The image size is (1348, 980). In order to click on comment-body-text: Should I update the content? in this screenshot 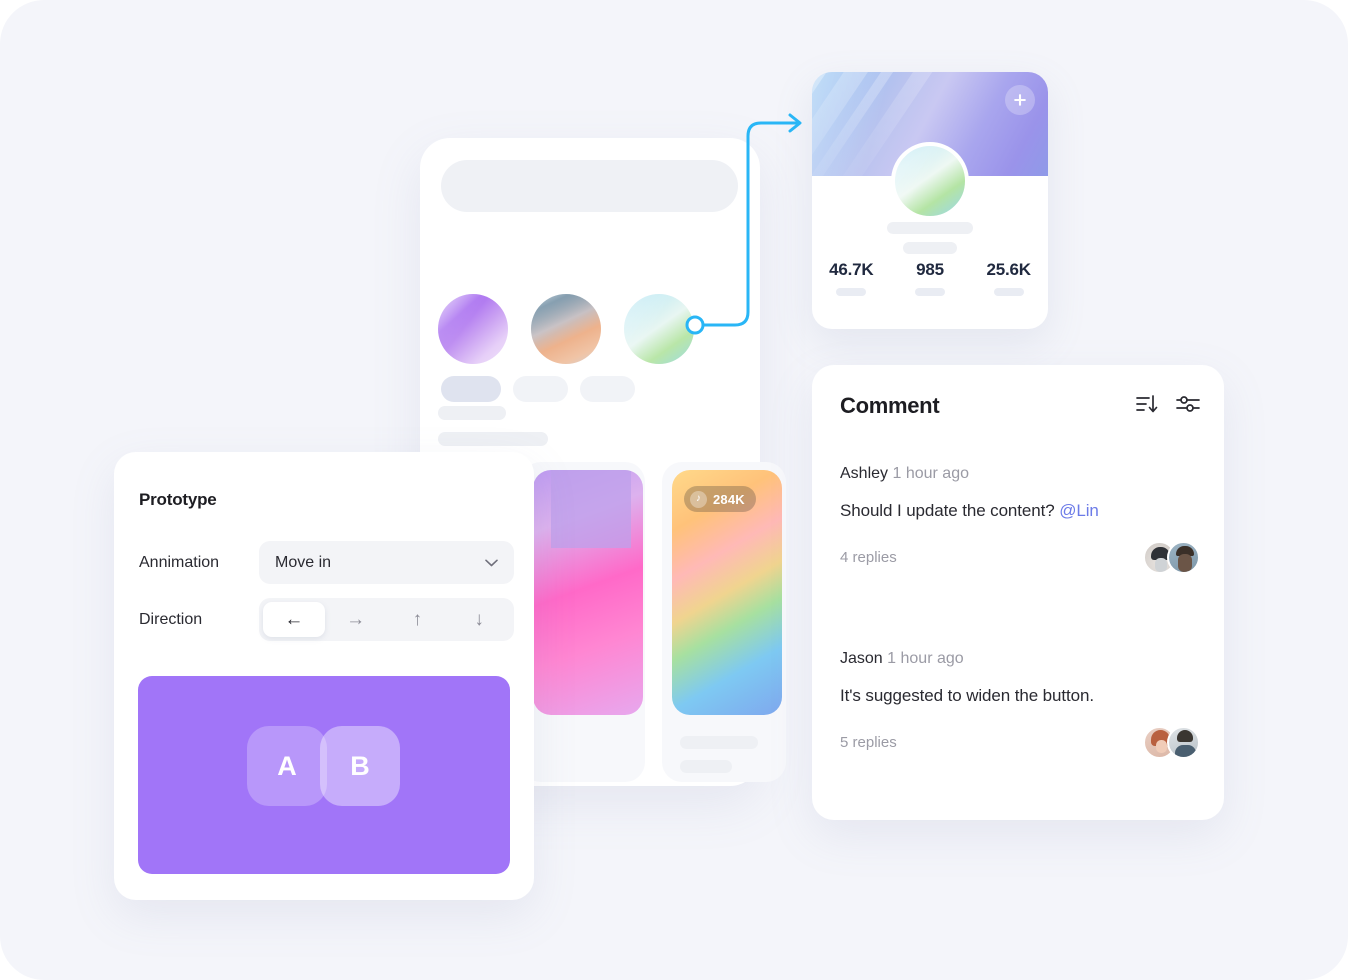, I will do `click(950, 510)`.